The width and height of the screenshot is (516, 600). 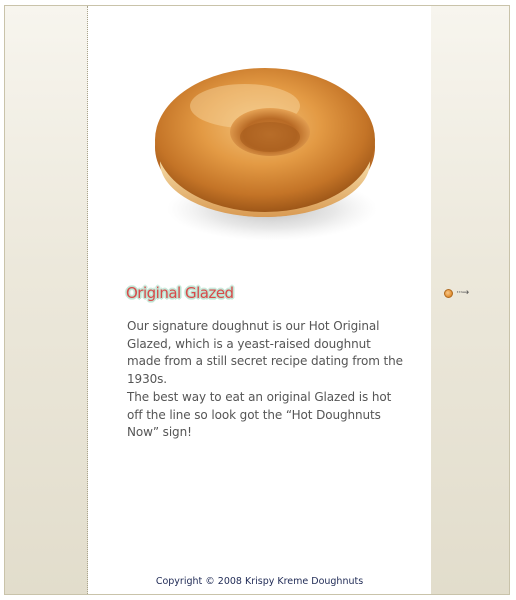 I want to click on product-heading: Original Glazed, so click(x=180, y=293).